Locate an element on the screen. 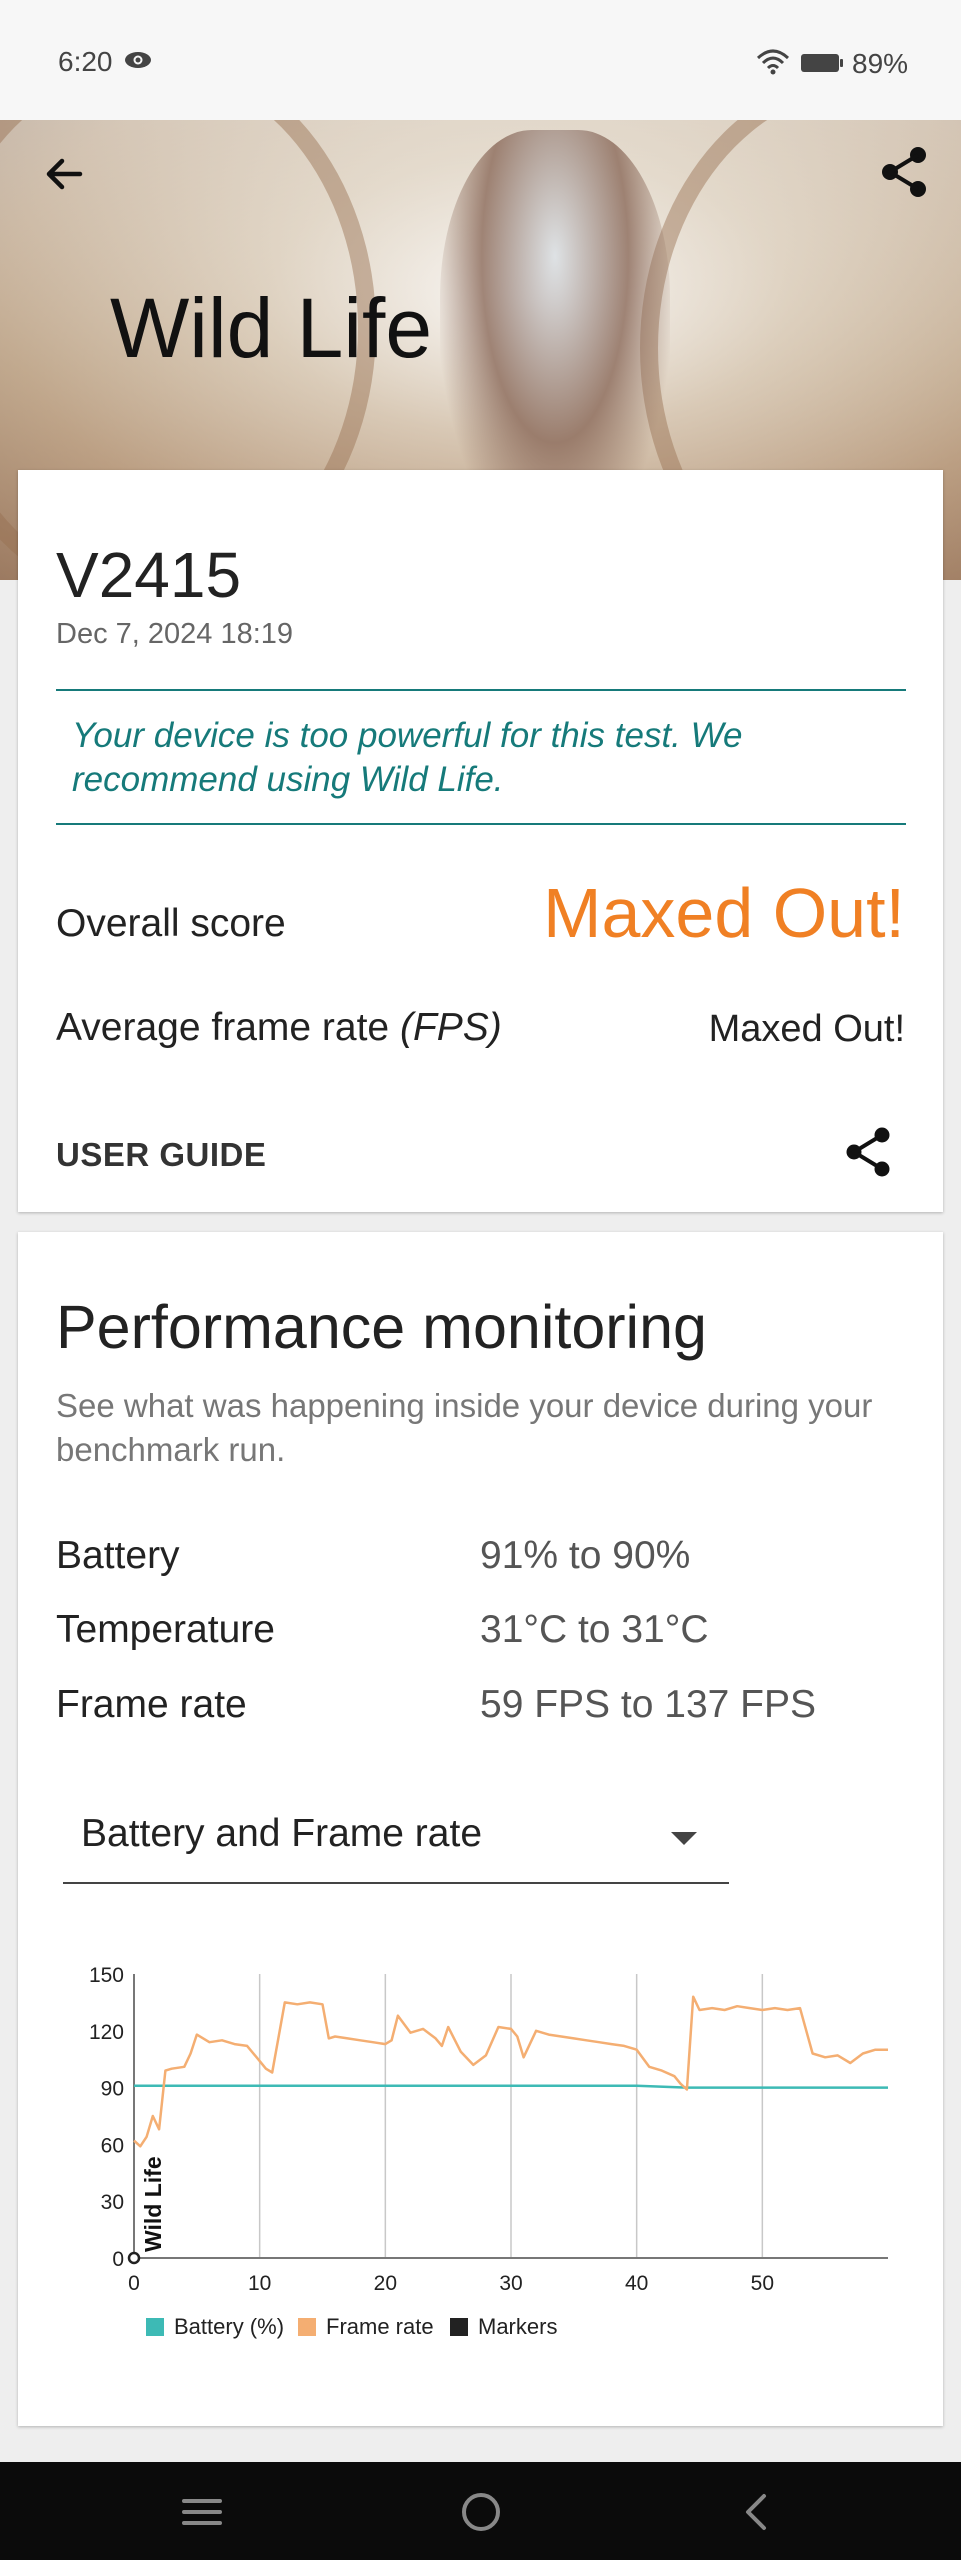  avg-fps-value: Maxed Out! is located at coordinates (806, 1029).